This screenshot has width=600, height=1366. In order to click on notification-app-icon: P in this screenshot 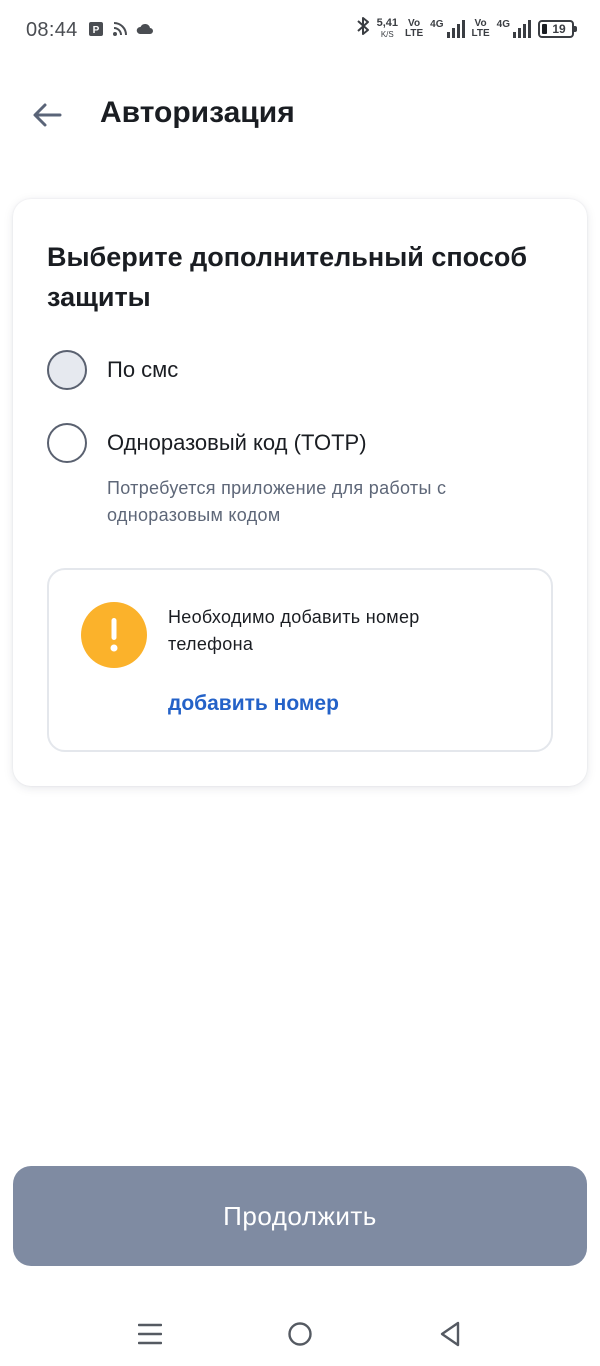, I will do `click(96, 31)`.